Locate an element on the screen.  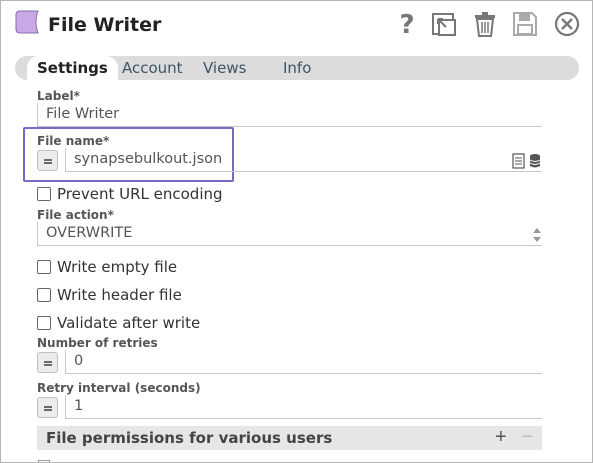
file-name-input: synapsebulkout.json is located at coordinates (303, 160).